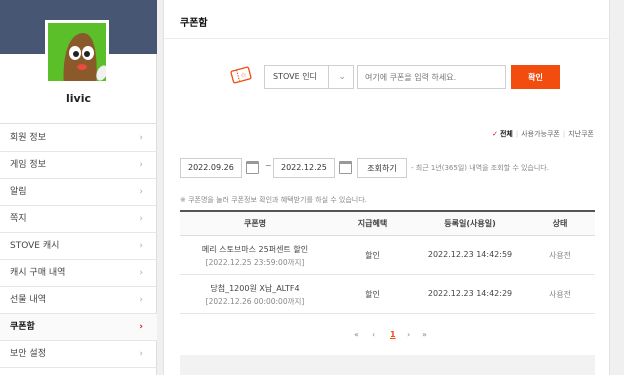 The image size is (624, 375). What do you see at coordinates (78, 98) in the screenshot?
I see `username: livic` at bounding box center [78, 98].